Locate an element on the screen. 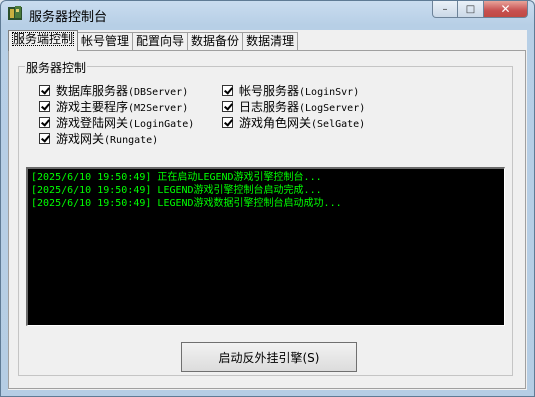  checkbox-dbserver: 数据库服务器(DBServer) is located at coordinates (113, 90).